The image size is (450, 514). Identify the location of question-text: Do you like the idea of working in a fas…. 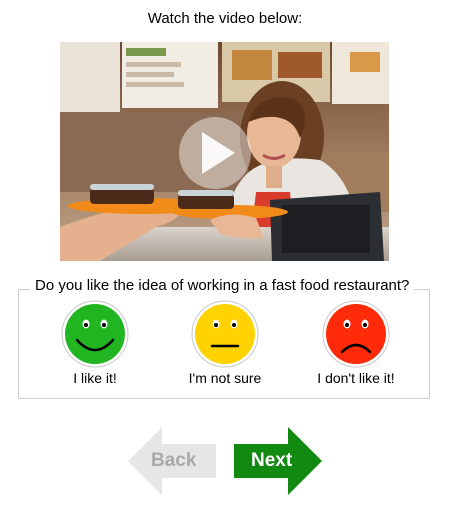
(222, 285).